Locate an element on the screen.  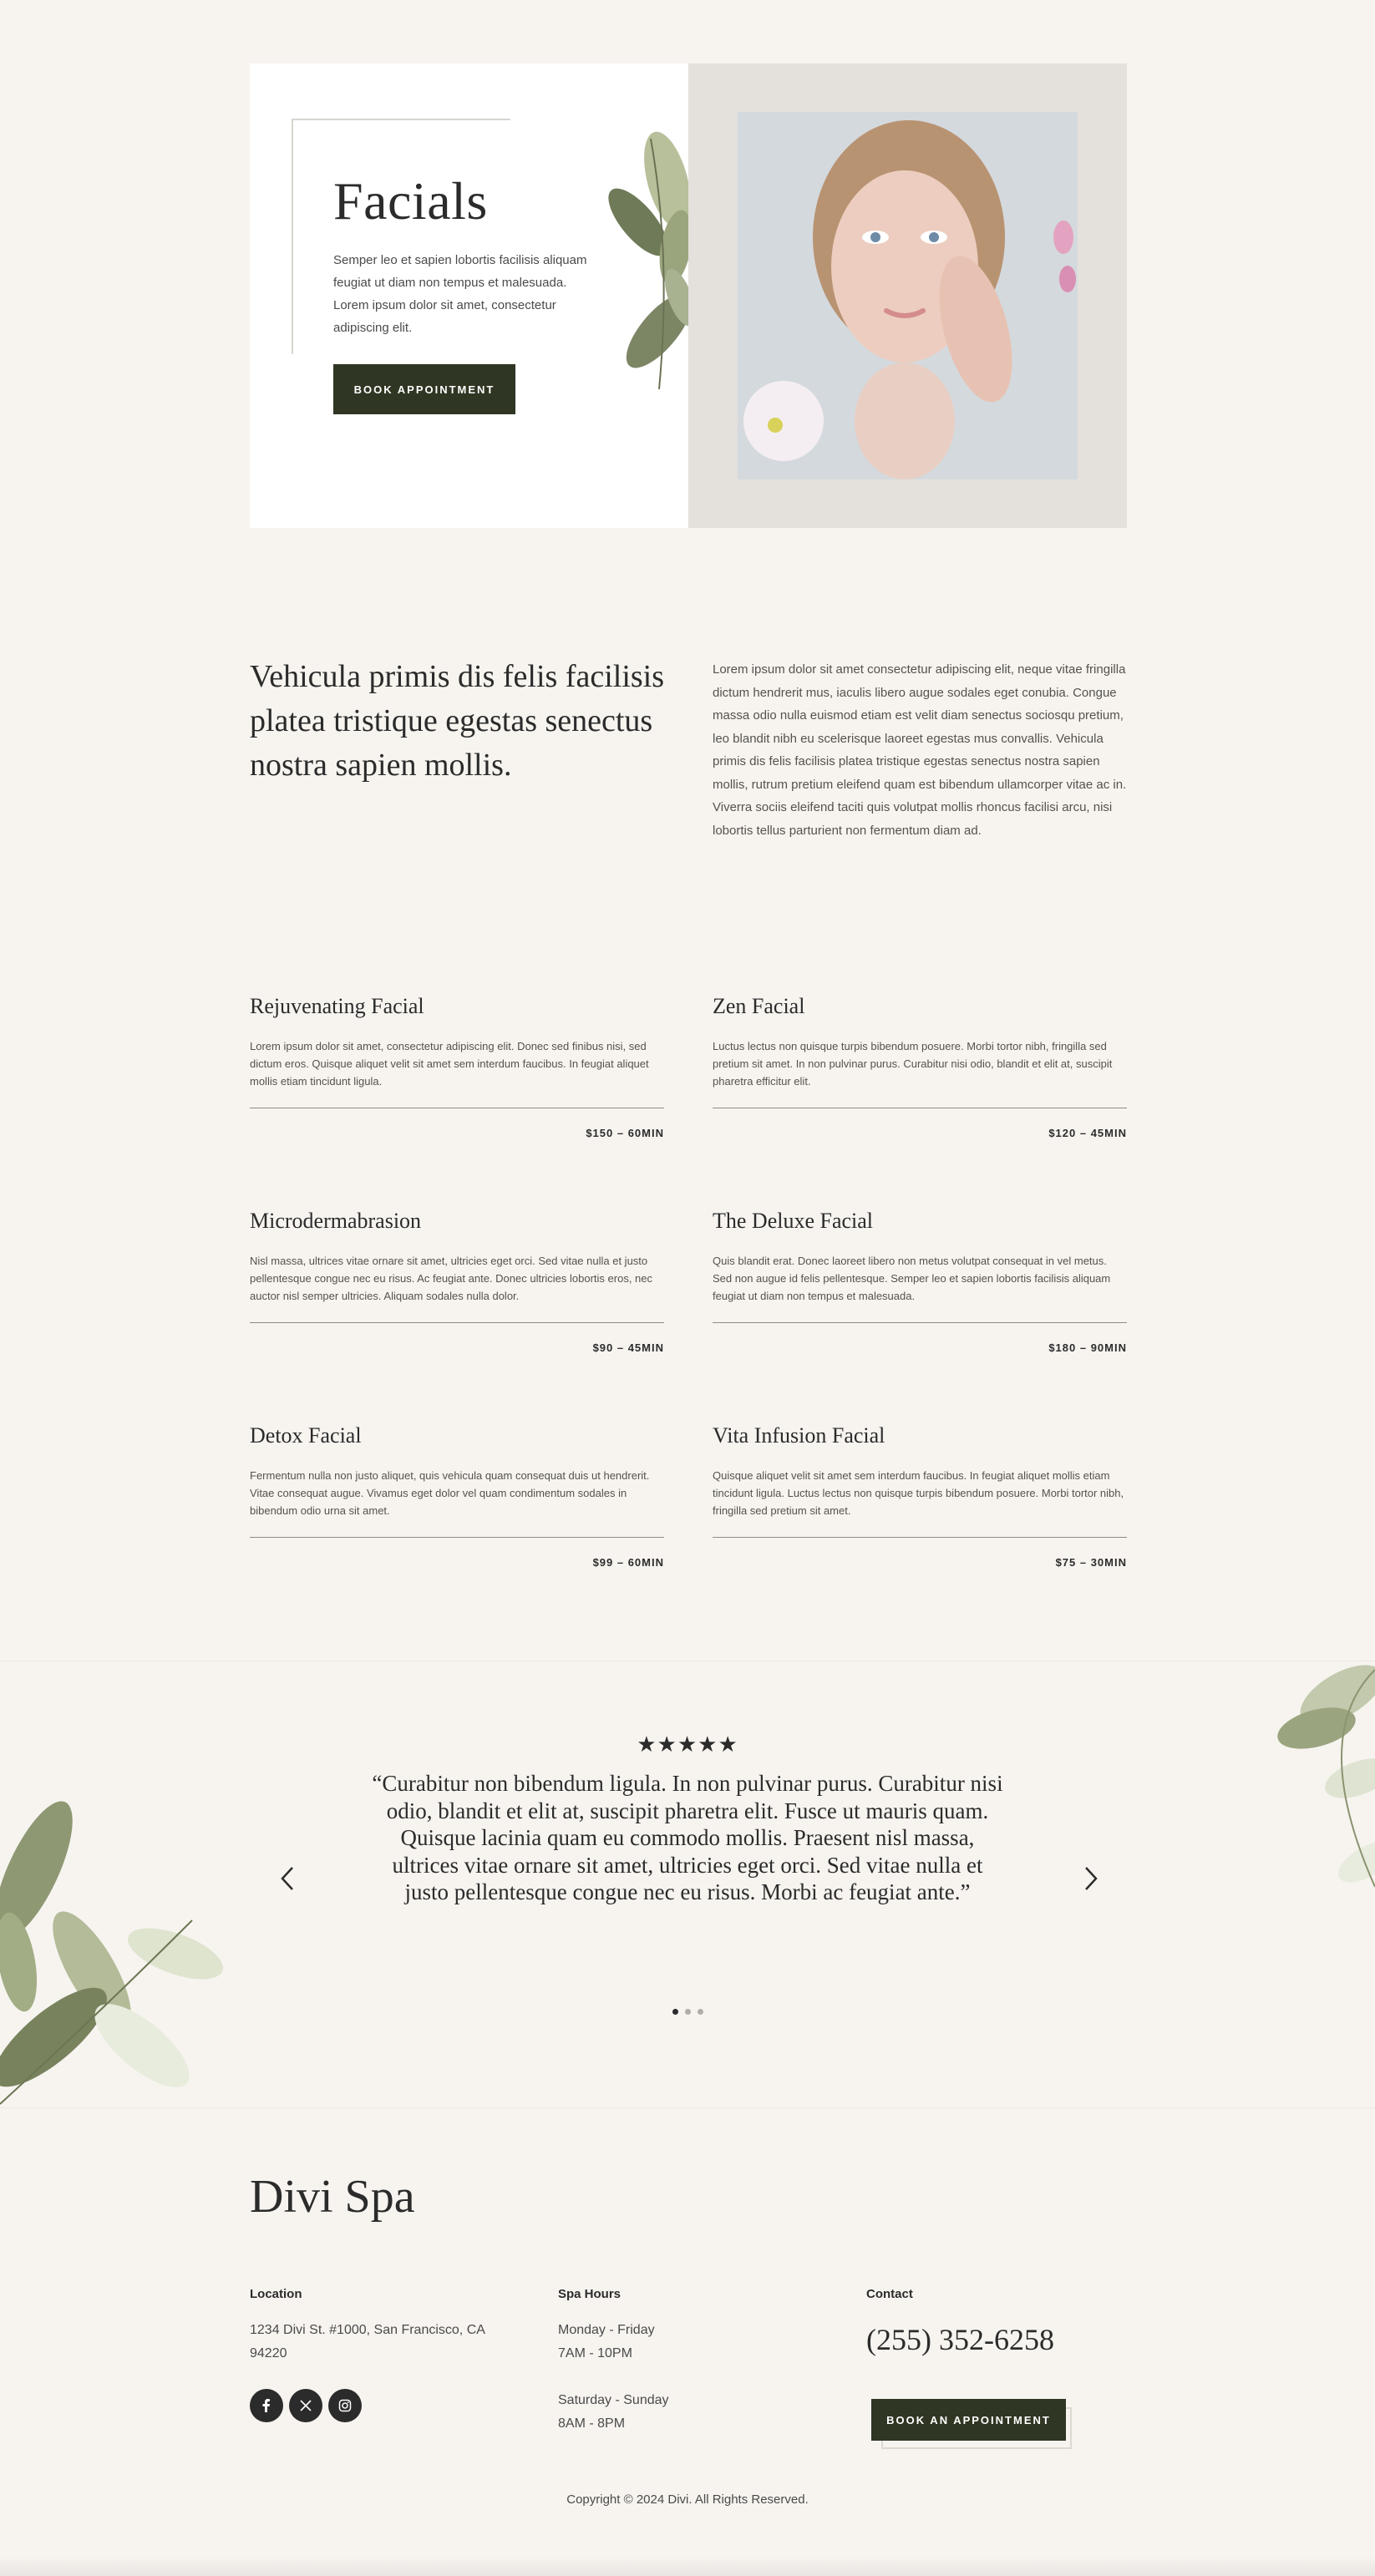
next-slide-button is located at coordinates (1091, 1878).